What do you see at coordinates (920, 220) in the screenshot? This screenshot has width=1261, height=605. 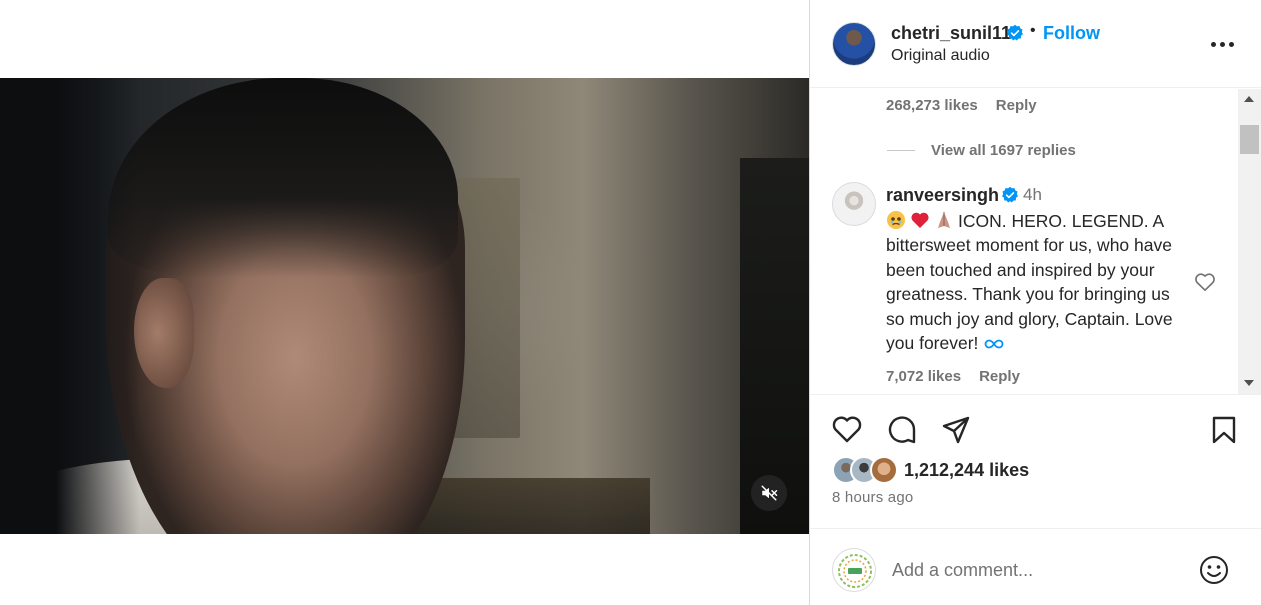 I see `red-heart-icon` at bounding box center [920, 220].